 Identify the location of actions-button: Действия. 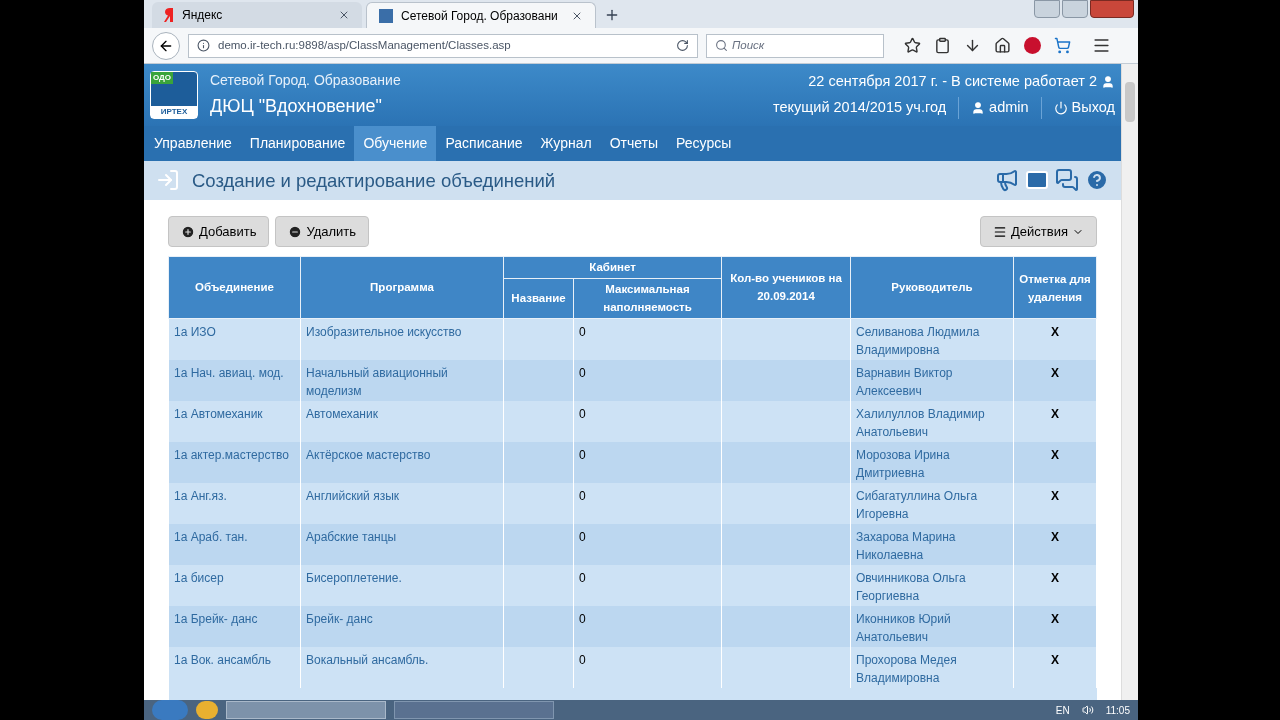
(1038, 231).